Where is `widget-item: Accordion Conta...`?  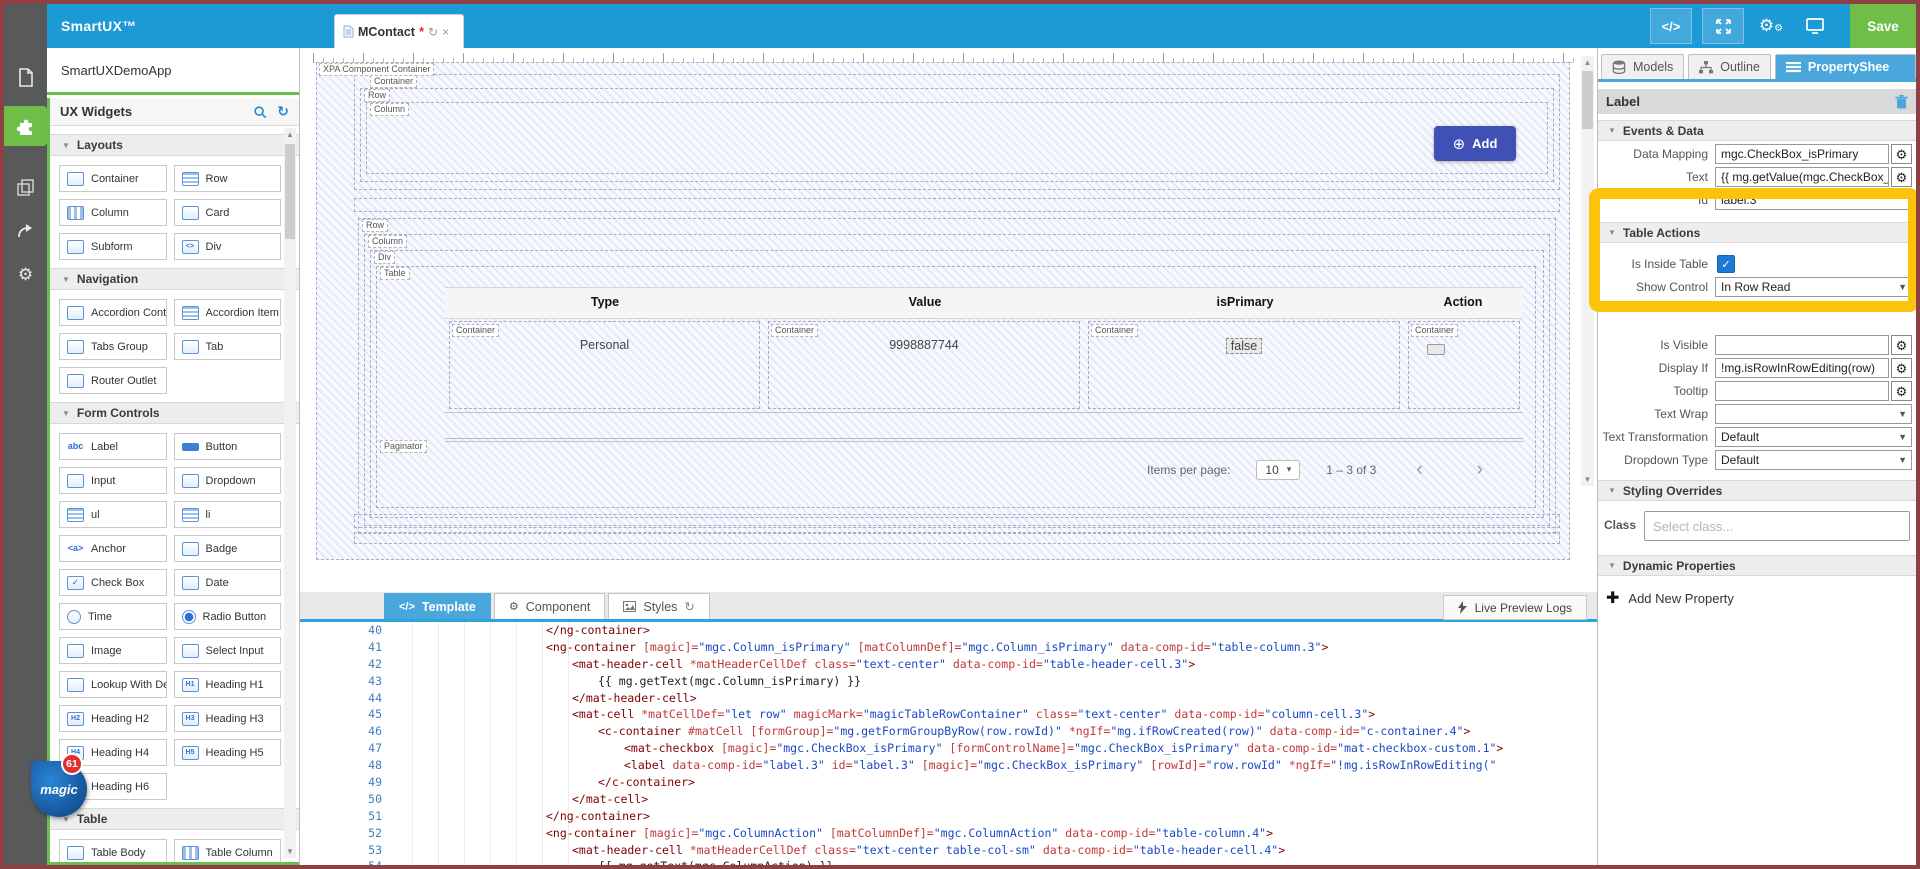 widget-item: Accordion Conta... is located at coordinates (113, 312).